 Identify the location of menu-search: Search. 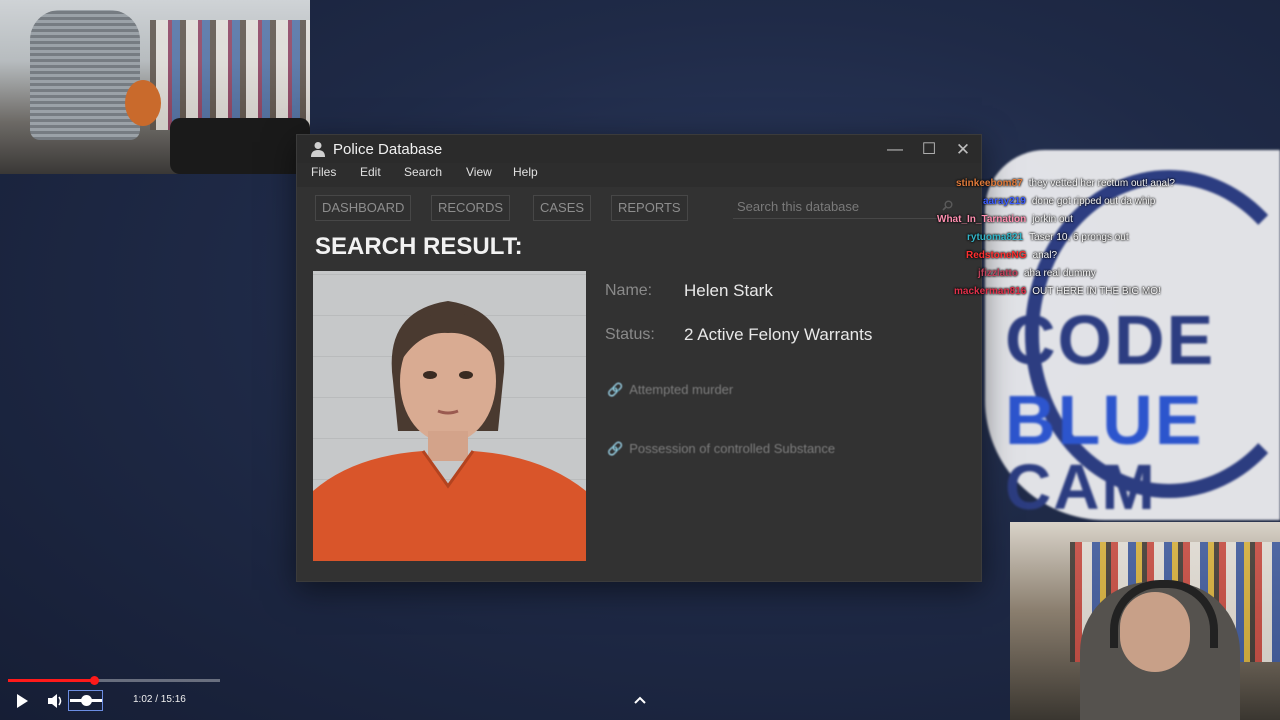
(423, 172).